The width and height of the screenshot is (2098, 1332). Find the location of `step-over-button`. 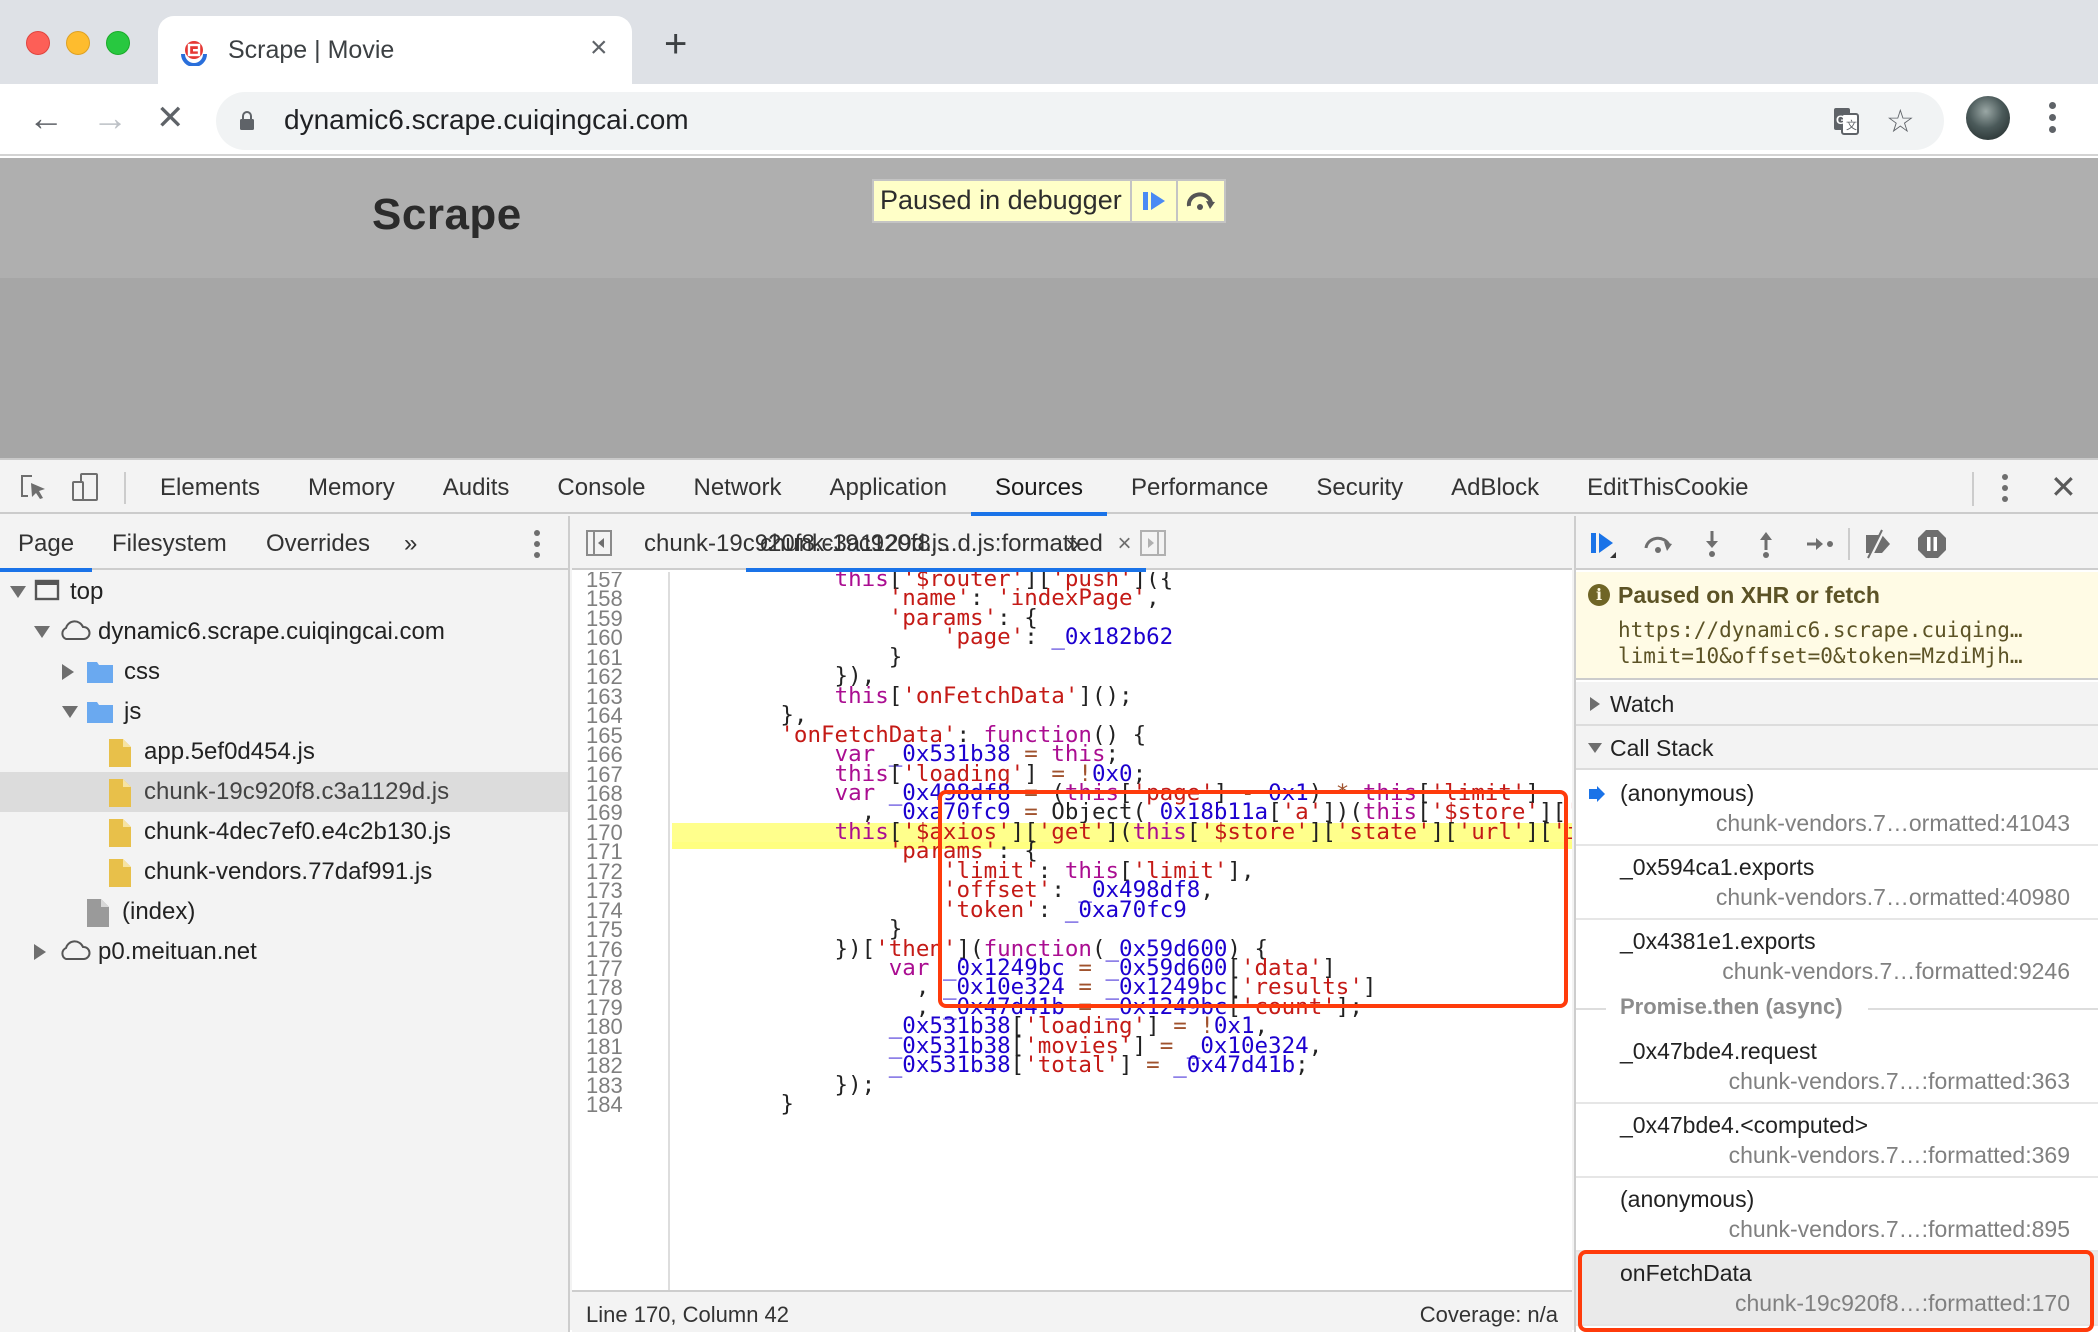

step-over-button is located at coordinates (1201, 201).